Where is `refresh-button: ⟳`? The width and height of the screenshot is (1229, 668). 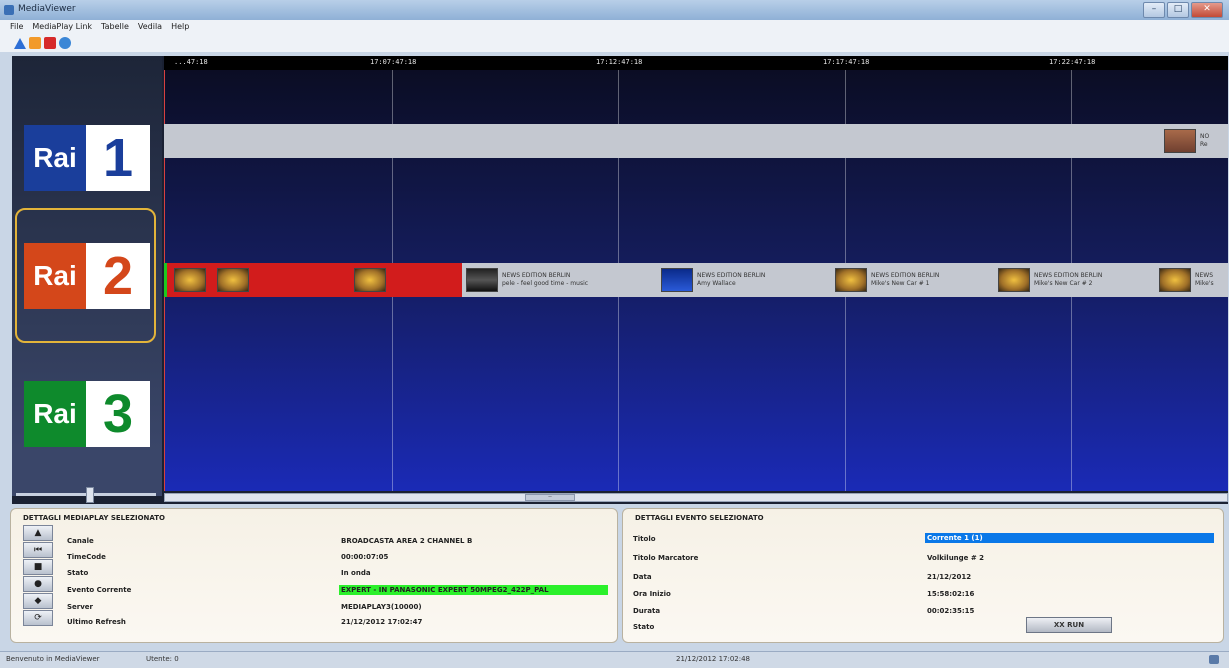 refresh-button: ⟳ is located at coordinates (38, 618).